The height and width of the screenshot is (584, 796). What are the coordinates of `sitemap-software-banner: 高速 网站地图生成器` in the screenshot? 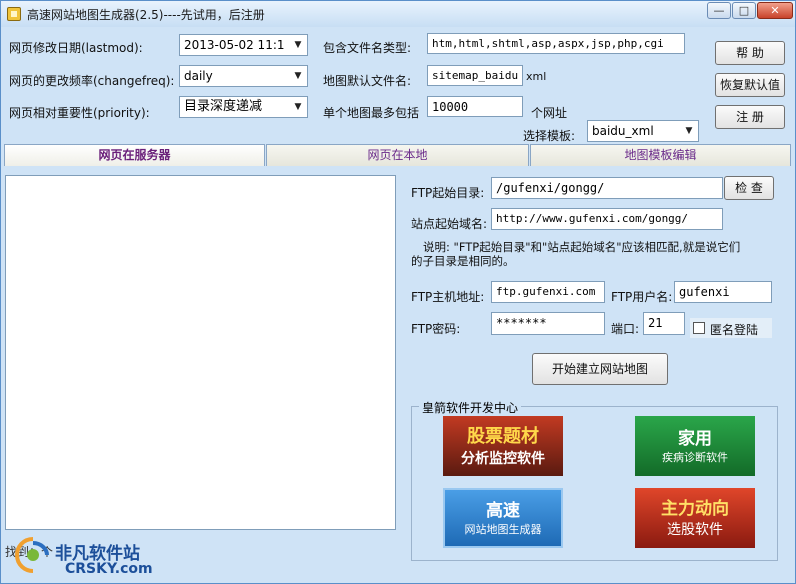 It's located at (503, 518).